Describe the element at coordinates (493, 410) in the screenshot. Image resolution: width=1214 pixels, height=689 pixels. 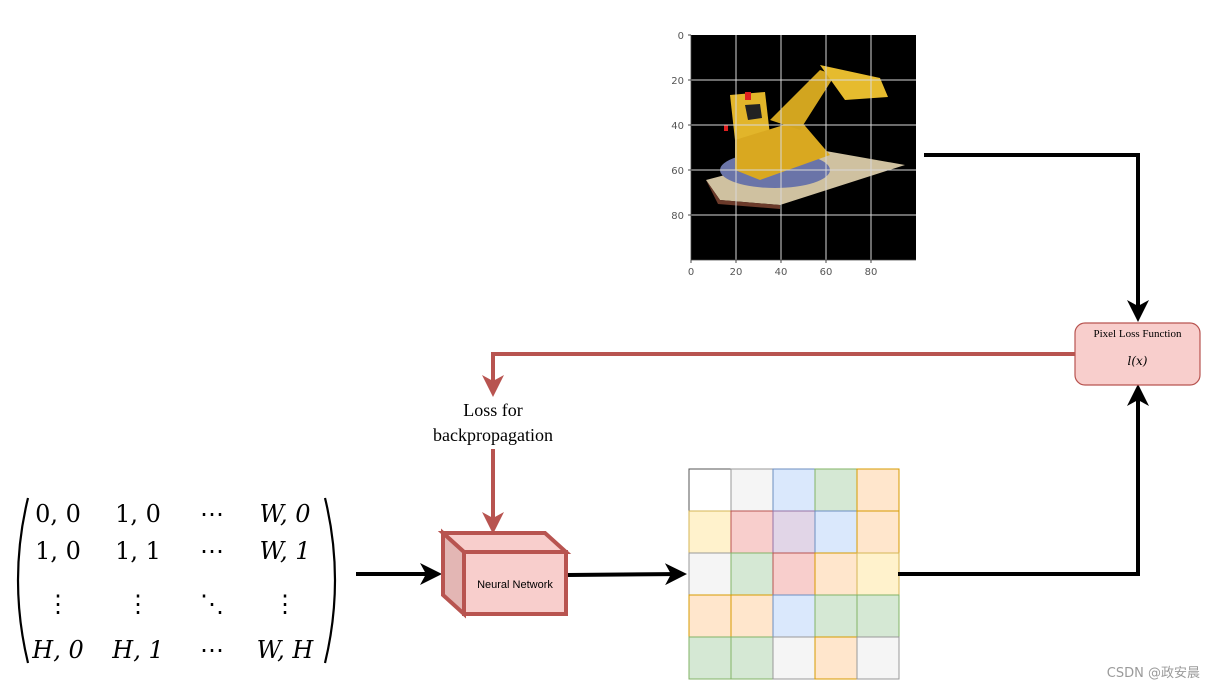
I see `loss-backprop-label-line1: Loss for` at that location.